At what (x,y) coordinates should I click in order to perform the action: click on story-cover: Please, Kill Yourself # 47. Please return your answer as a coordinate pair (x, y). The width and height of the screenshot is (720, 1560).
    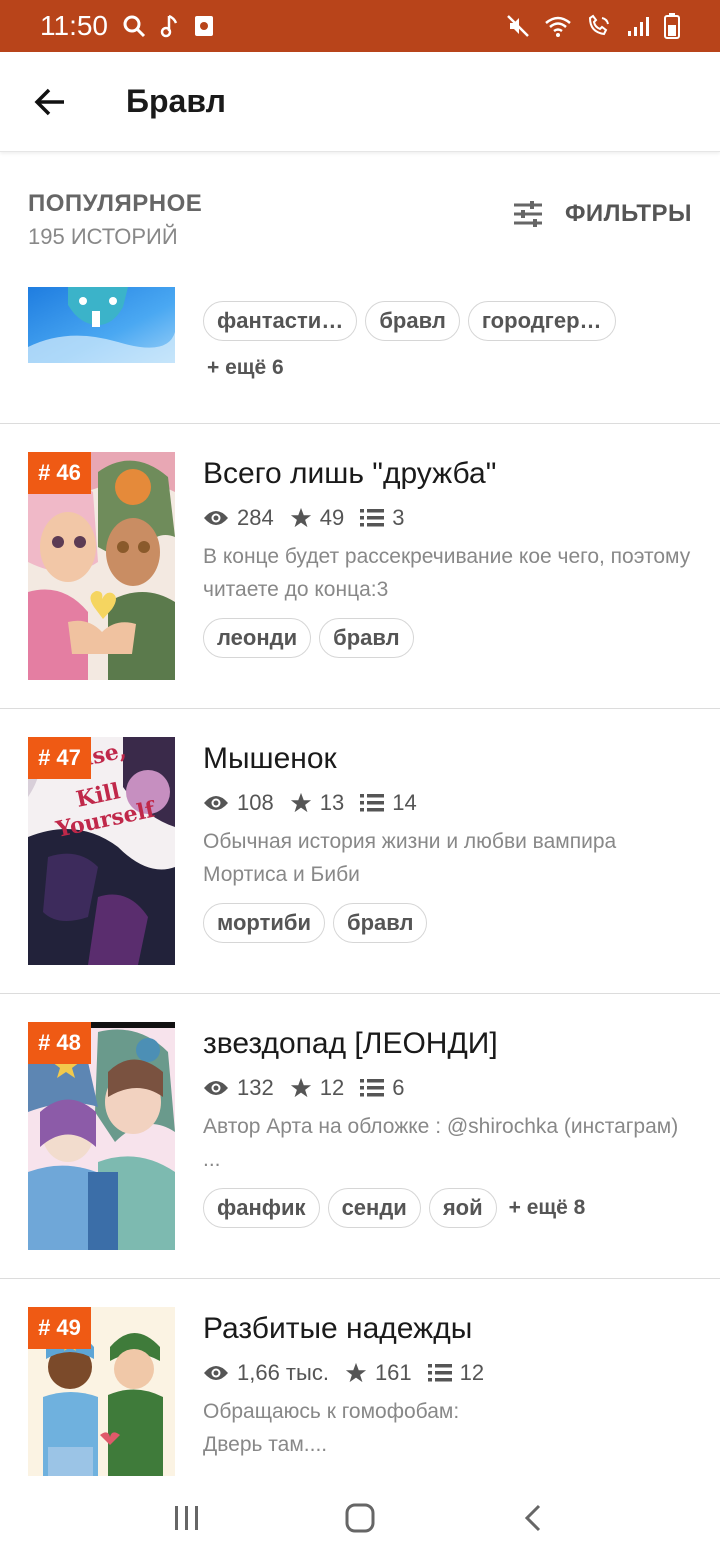
    Looking at the image, I should click on (101, 851).